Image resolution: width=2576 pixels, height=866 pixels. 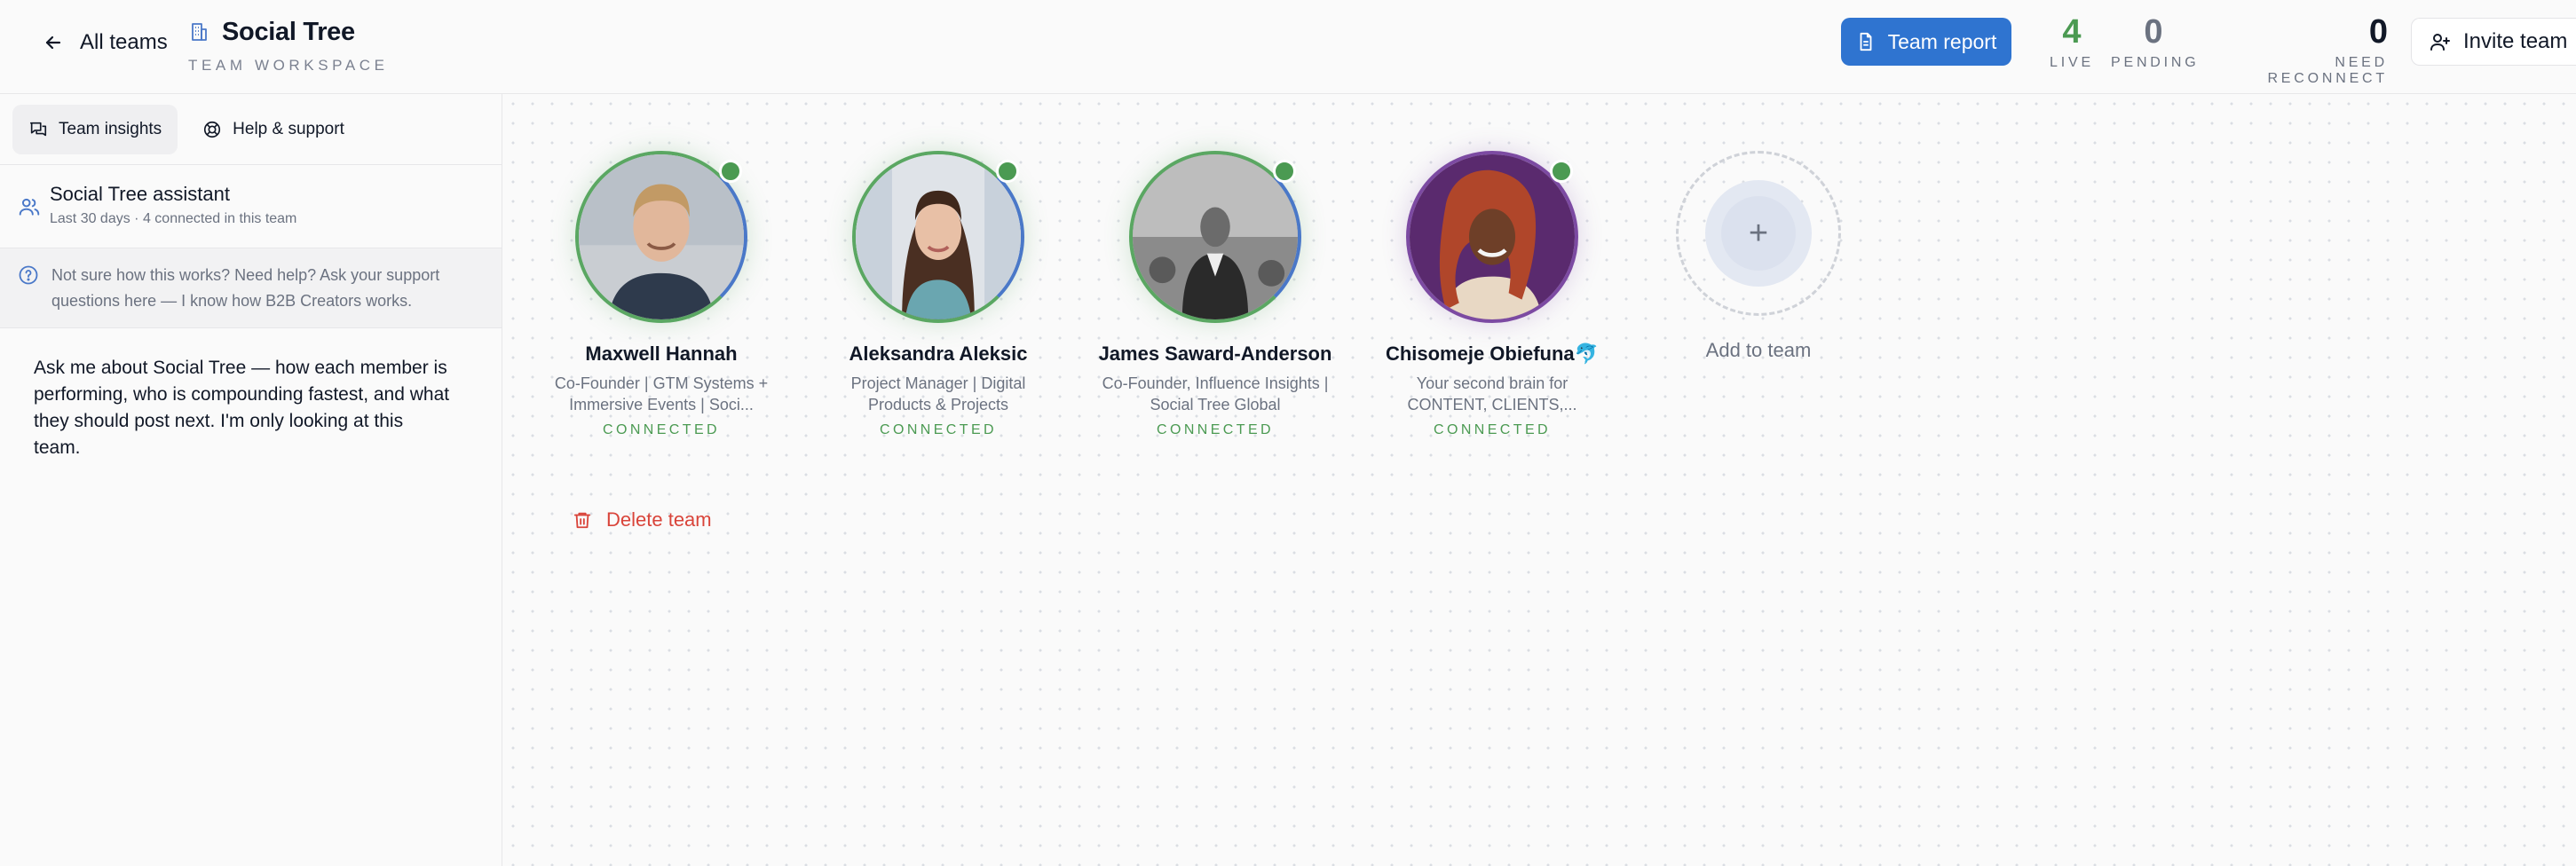 I want to click on stat-need-reconnect-value: 0, so click(x=2378, y=32).